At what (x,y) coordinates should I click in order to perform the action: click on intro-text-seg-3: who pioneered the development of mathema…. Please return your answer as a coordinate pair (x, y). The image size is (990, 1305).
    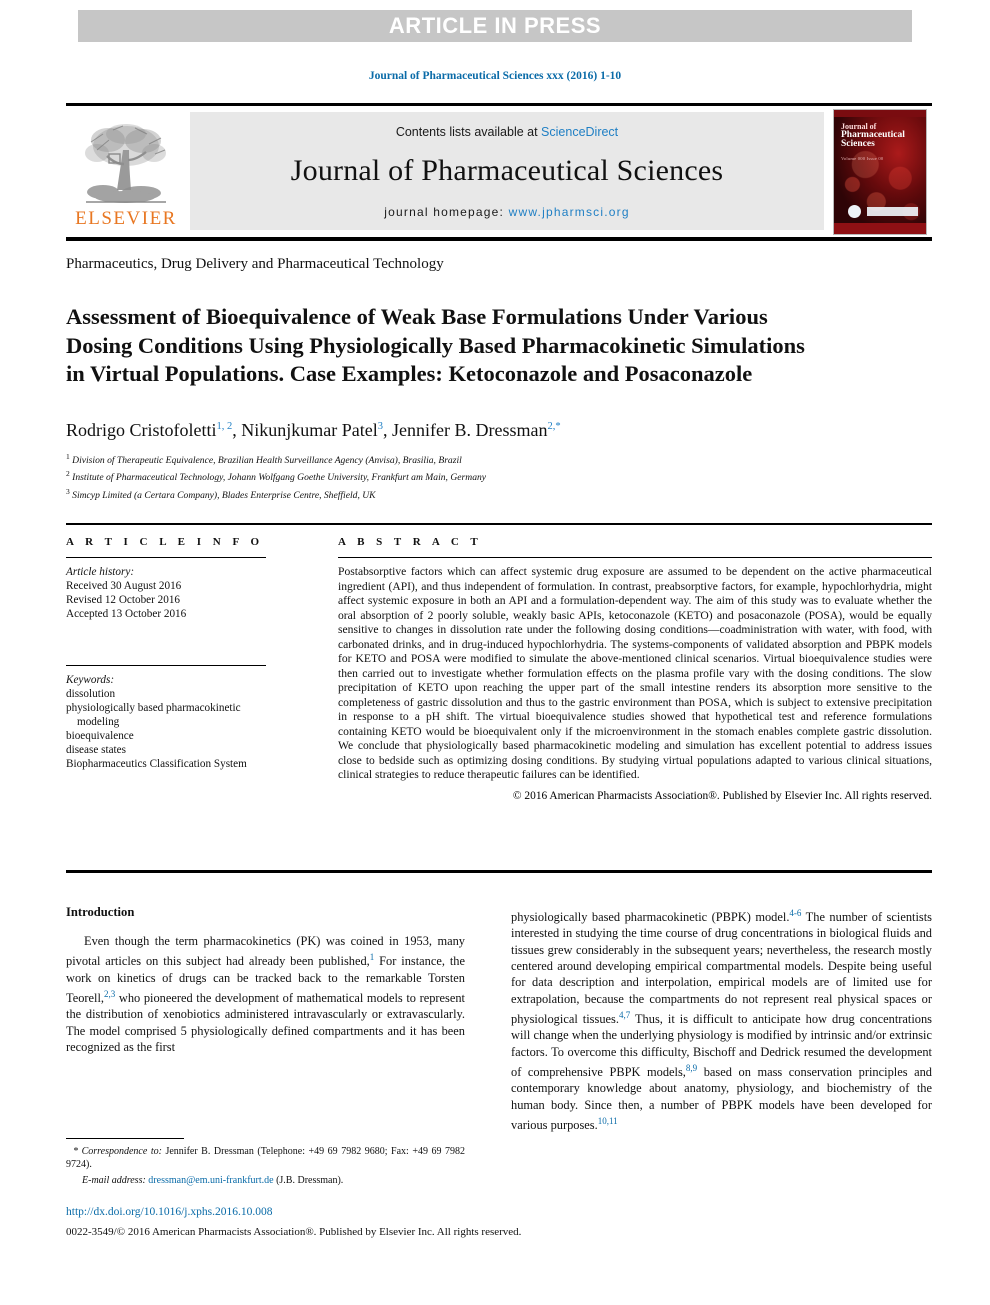
    Looking at the image, I should click on (265, 1023).